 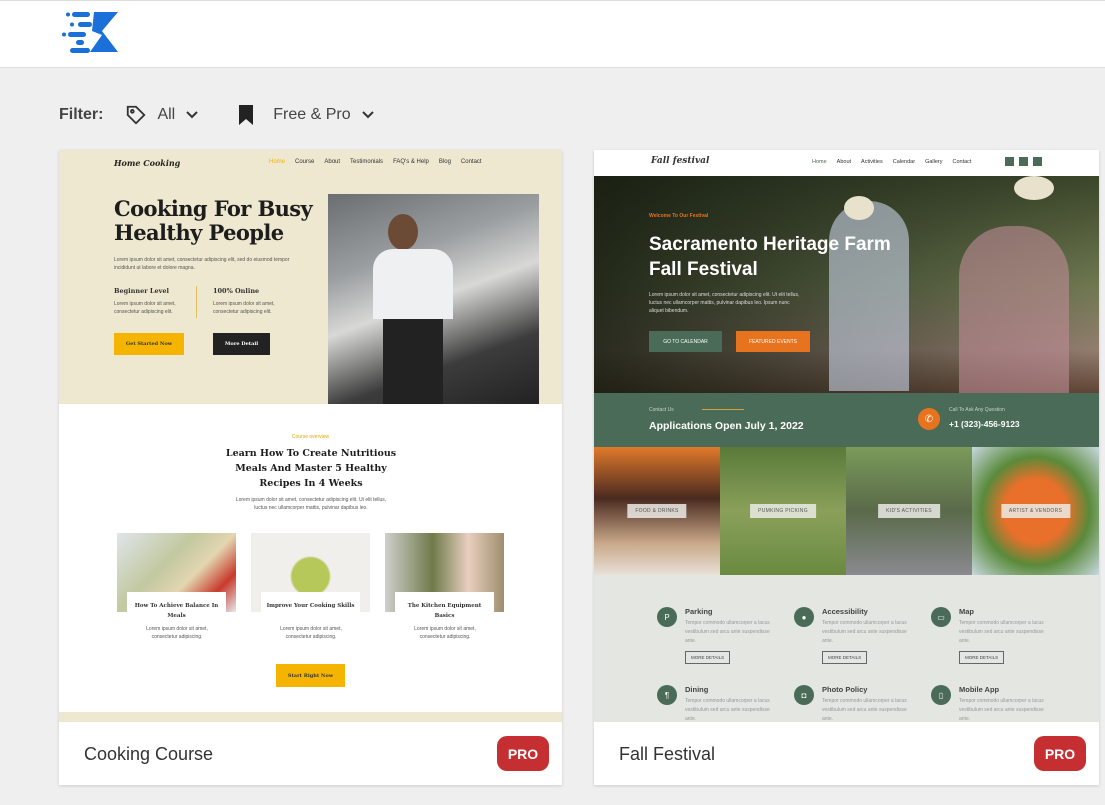 What do you see at coordinates (984, 424) in the screenshot?
I see `phone-number: +1 (323)-456-9123` at bounding box center [984, 424].